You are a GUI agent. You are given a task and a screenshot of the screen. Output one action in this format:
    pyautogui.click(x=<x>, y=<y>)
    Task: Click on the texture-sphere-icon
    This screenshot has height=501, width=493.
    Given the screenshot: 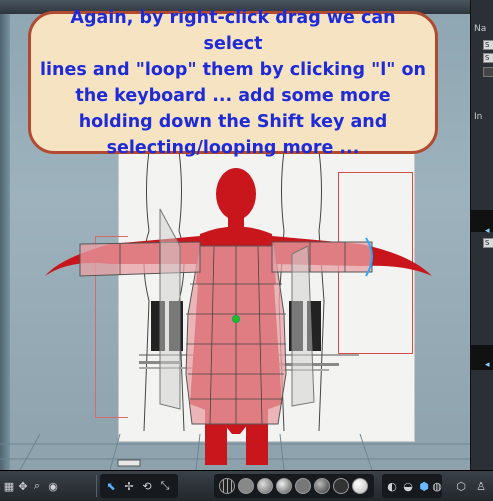 What is the action you would take?
    pyautogui.click(x=303, y=486)
    